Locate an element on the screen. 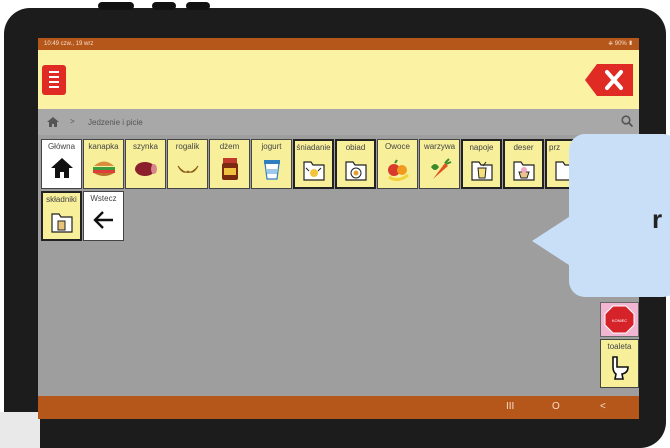  cell-toaleta: toaleta is located at coordinates (619, 363).